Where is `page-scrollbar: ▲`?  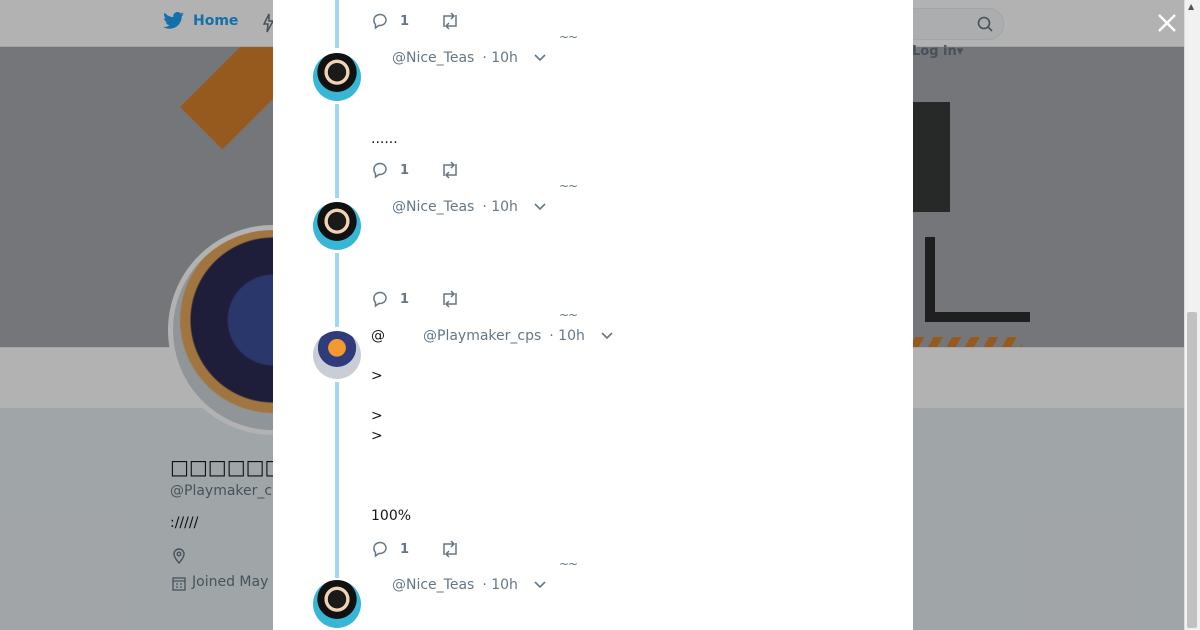 page-scrollbar: ▲ is located at coordinates (1192, 315).